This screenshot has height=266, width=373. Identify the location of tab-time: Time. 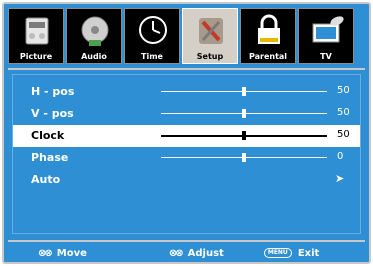
(152, 36).